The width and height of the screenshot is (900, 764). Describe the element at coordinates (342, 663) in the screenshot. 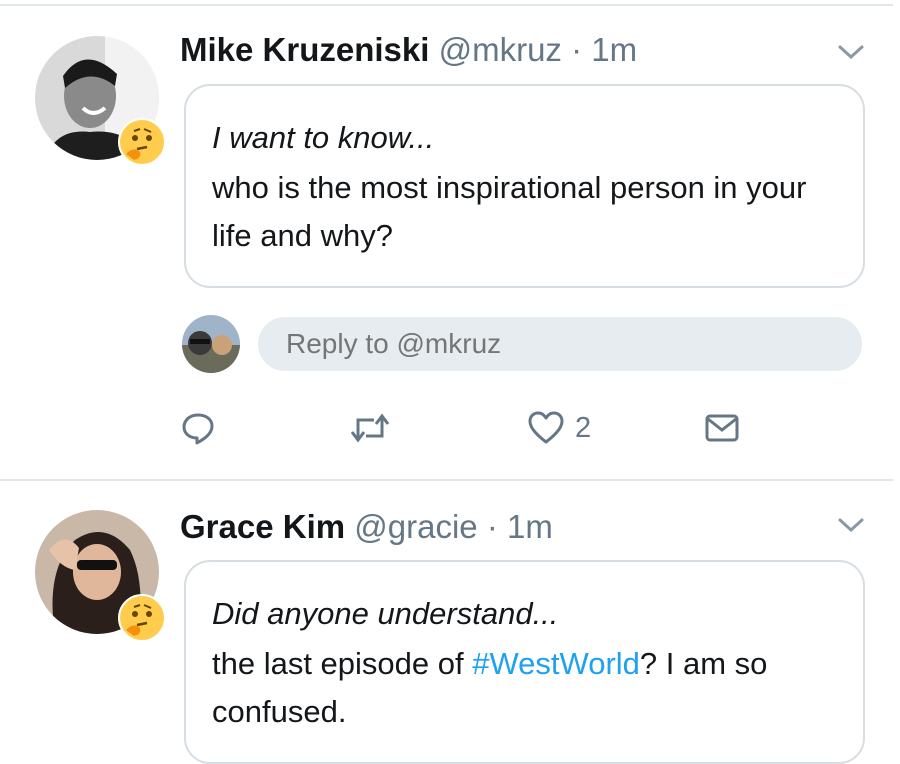

I see `tweet-text-start: the last episode of` at that location.